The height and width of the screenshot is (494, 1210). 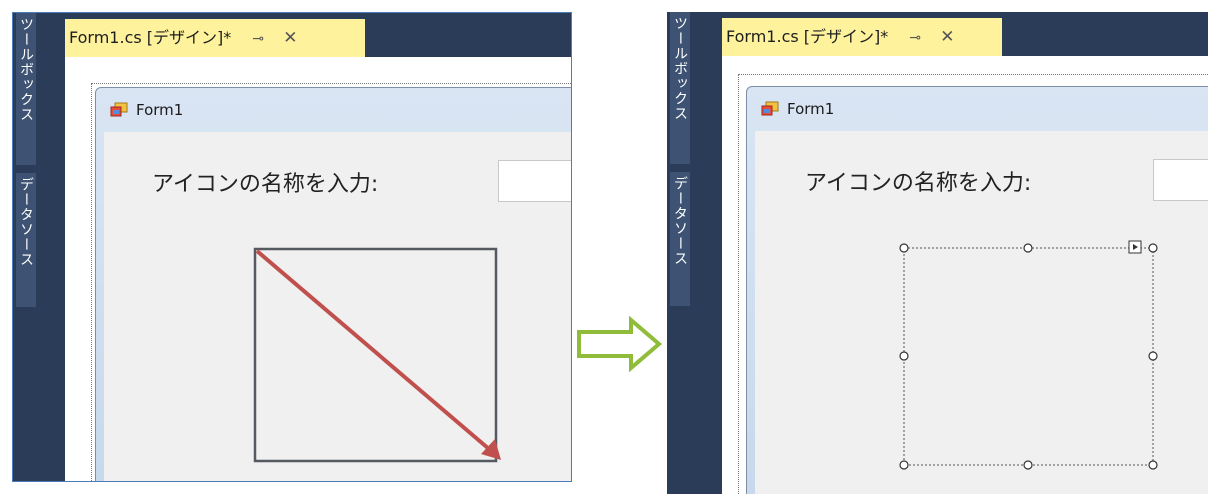 What do you see at coordinates (1135, 247) in the screenshot?
I see `smart-tag-icon` at bounding box center [1135, 247].